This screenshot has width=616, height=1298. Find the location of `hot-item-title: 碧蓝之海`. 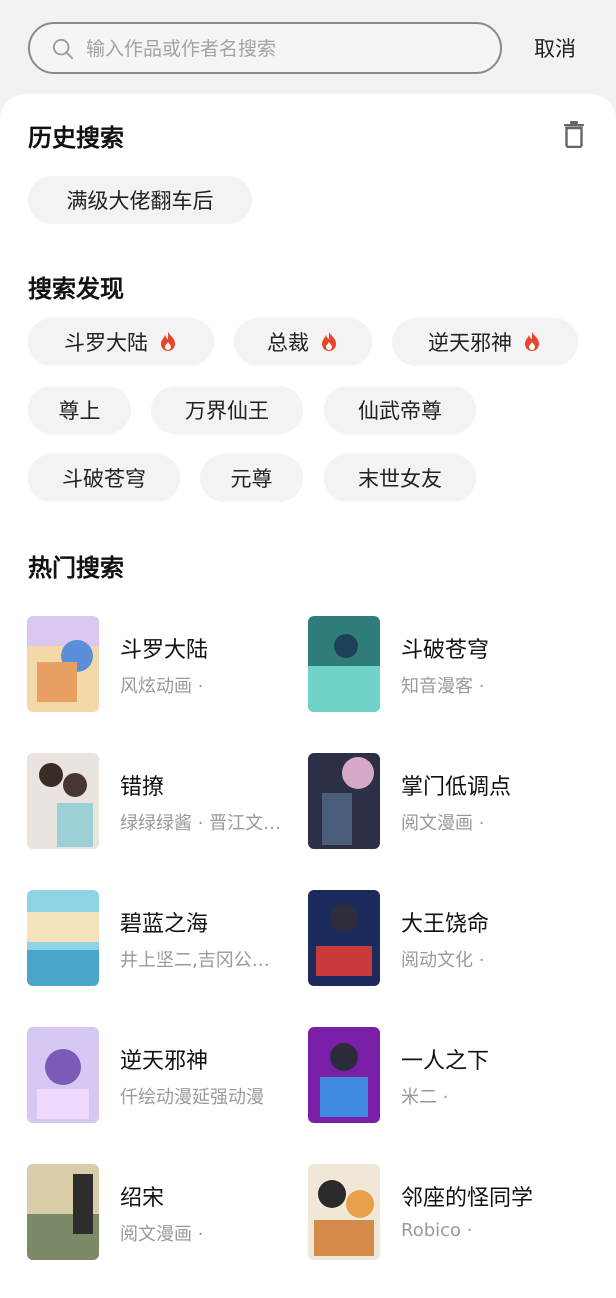

hot-item-title: 碧蓝之海 is located at coordinates (164, 924).